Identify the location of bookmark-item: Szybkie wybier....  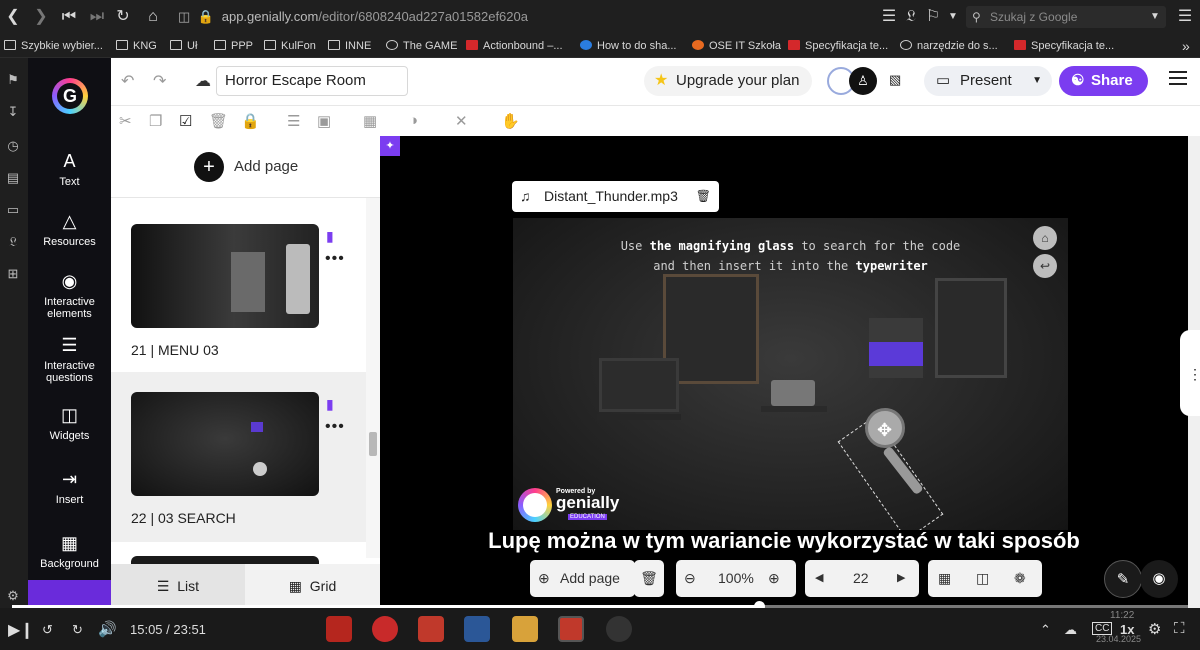
(53, 46).